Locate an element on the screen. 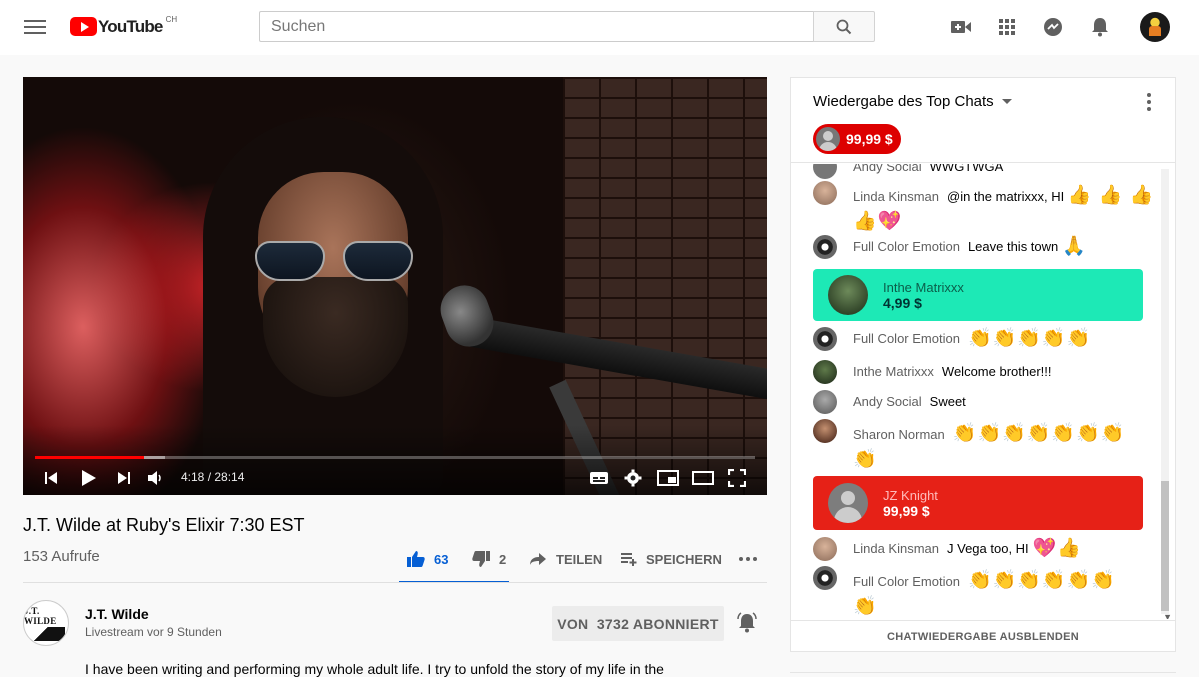  chat-message: Full Color Emotion 👏👏👏👏👏 is located at coordinates (952, 339).